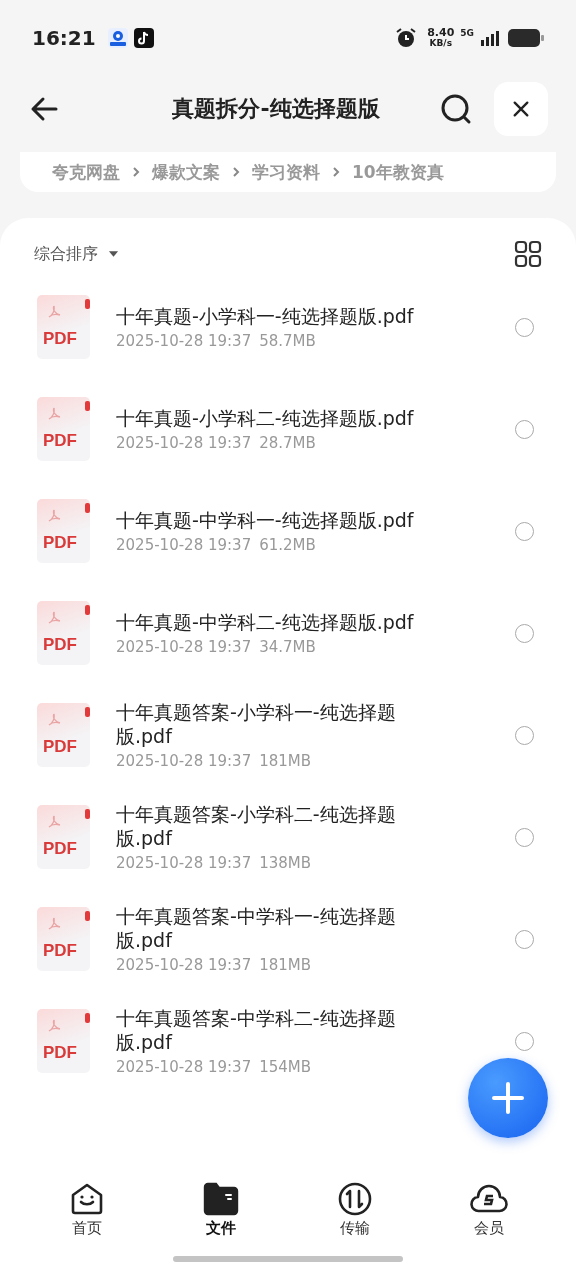  What do you see at coordinates (456, 109) in the screenshot?
I see `search-icon` at bounding box center [456, 109].